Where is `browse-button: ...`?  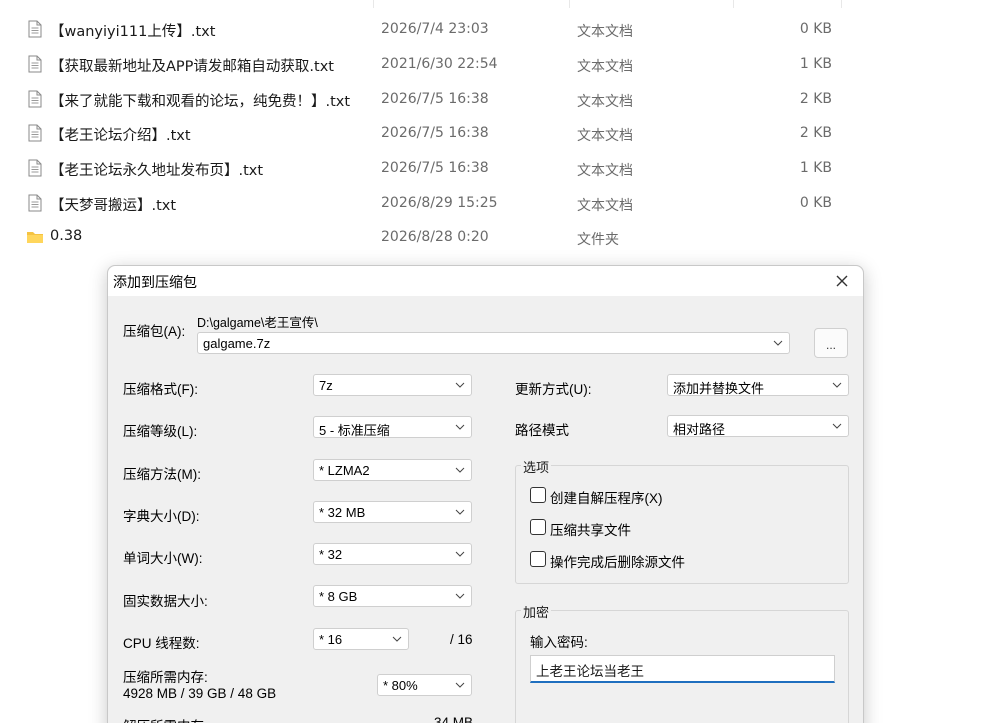
browse-button: ... is located at coordinates (831, 343).